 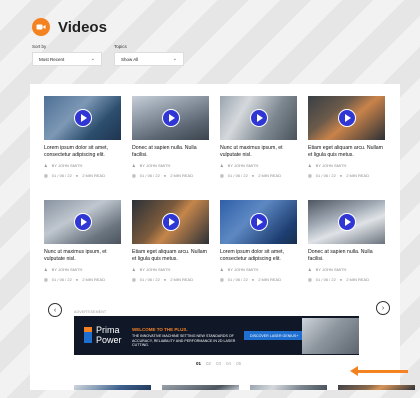 What do you see at coordinates (120, 46) in the screenshot?
I see `topics-label: Topics` at bounding box center [120, 46].